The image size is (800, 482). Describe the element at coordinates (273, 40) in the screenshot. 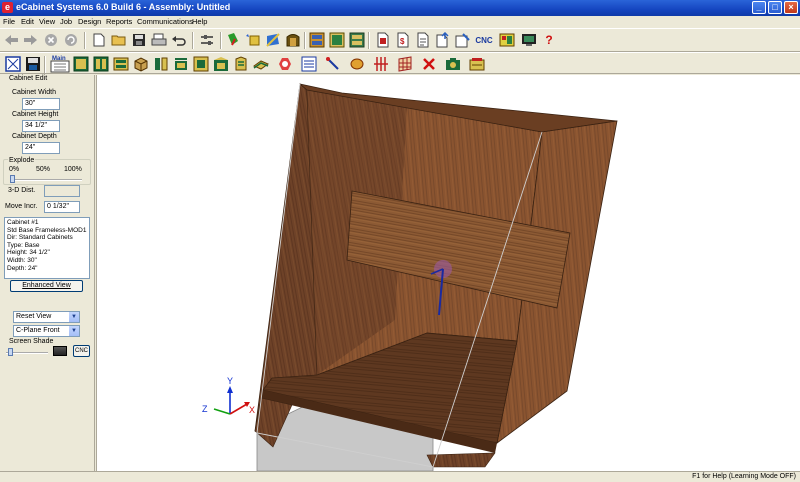

I see `cube-icon` at that location.